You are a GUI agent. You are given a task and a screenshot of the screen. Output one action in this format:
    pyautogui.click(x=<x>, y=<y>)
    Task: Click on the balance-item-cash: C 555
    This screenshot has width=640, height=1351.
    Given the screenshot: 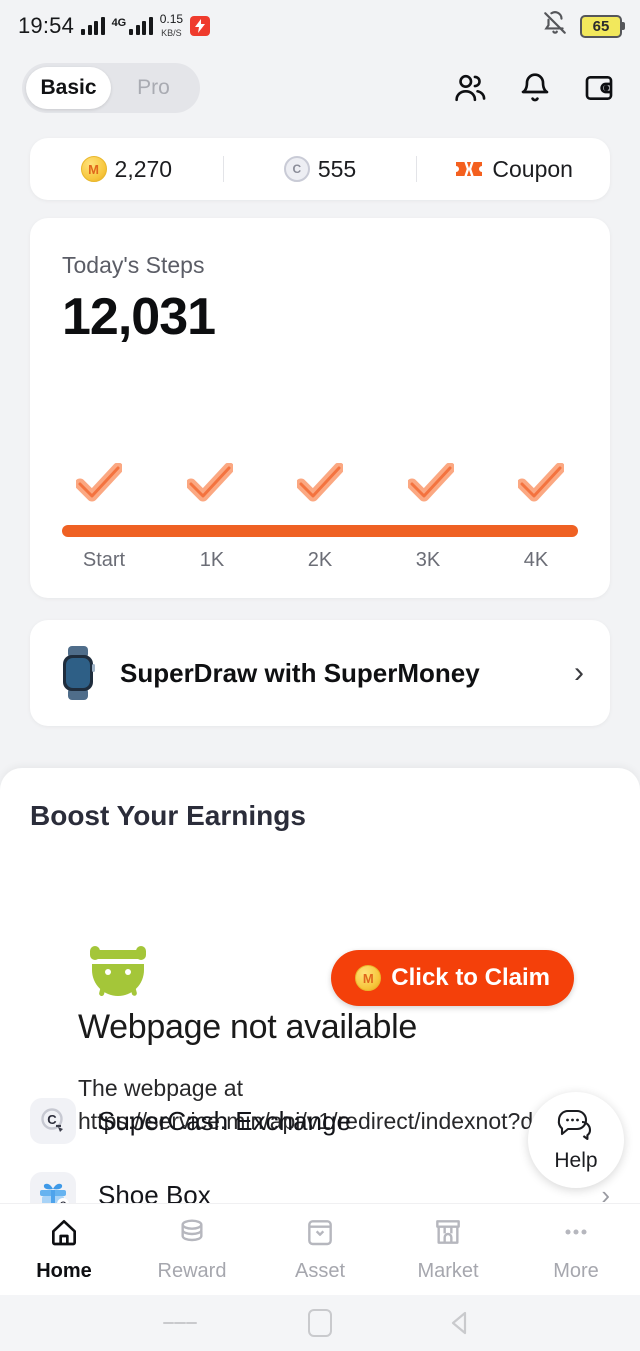 What is the action you would take?
    pyautogui.click(x=320, y=169)
    